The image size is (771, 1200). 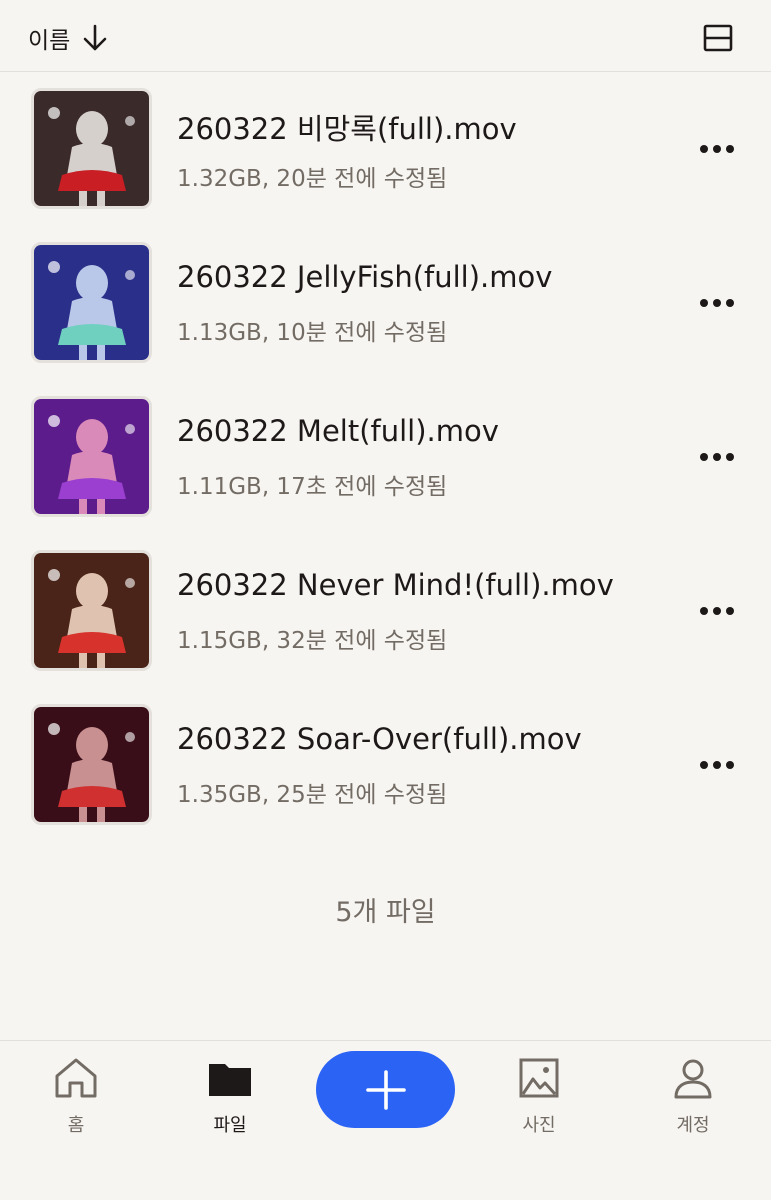 What do you see at coordinates (693, 1079) in the screenshot?
I see `person-icon` at bounding box center [693, 1079].